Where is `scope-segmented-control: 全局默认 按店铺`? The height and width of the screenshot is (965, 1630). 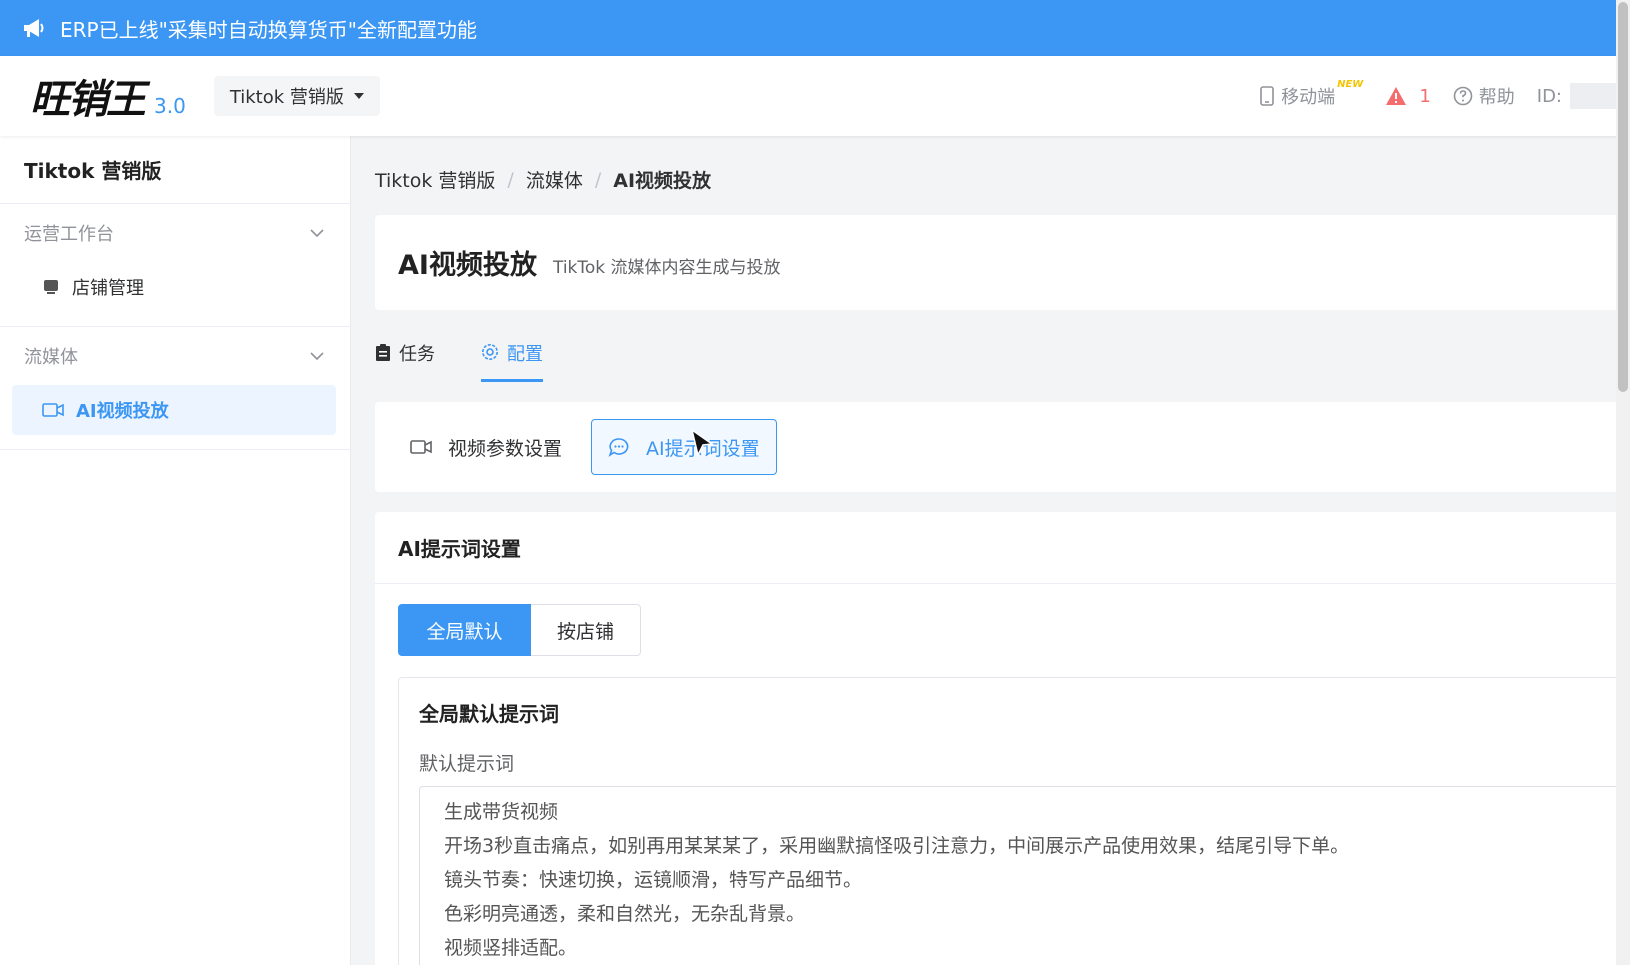 scope-segmented-control: 全局默认 按店铺 is located at coordinates (519, 630).